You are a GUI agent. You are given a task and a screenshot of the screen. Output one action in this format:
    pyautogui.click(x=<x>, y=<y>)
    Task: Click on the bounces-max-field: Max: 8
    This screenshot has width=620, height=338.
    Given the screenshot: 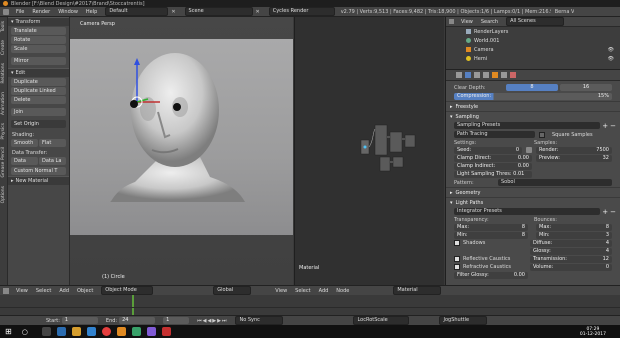 What is the action you would take?
    pyautogui.click(x=574, y=227)
    